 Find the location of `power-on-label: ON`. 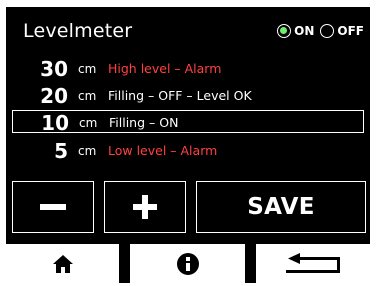

power-on-label: ON is located at coordinates (304, 31).